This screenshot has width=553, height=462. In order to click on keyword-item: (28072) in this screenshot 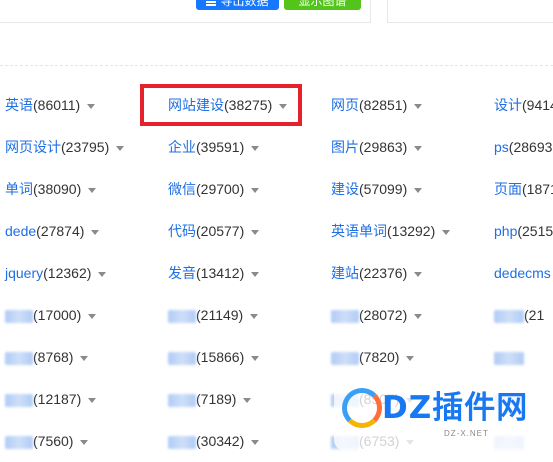, I will do `click(377, 315)`.